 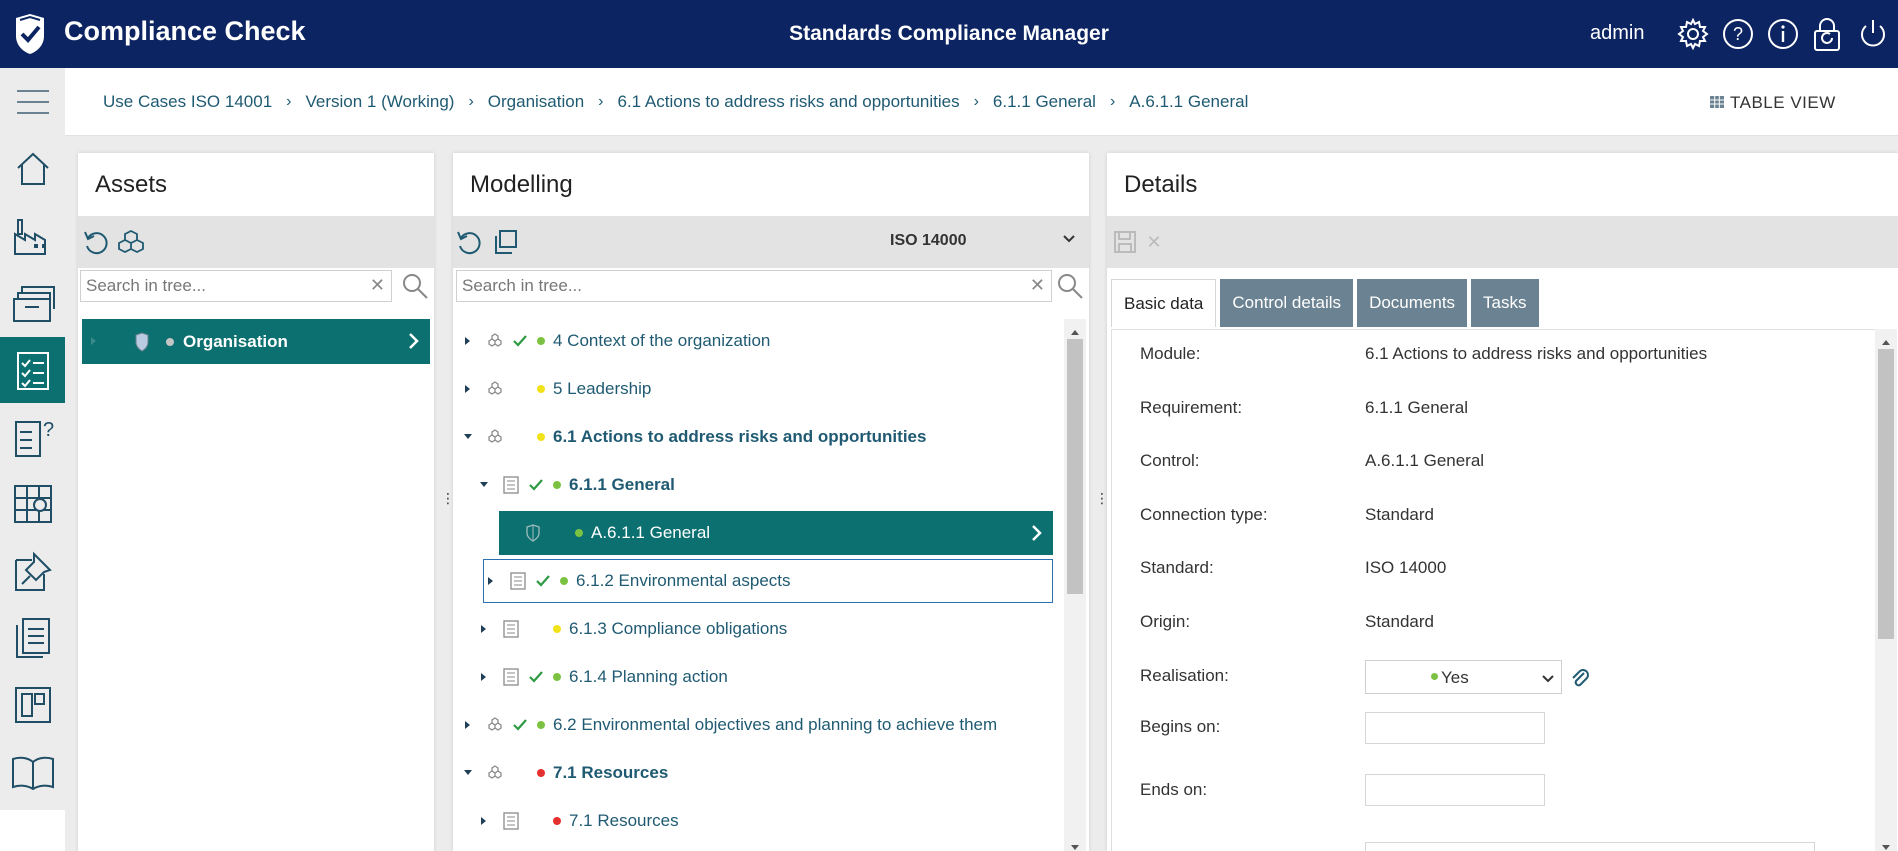 I want to click on standard-select-value: ISO 14000, so click(x=928, y=241).